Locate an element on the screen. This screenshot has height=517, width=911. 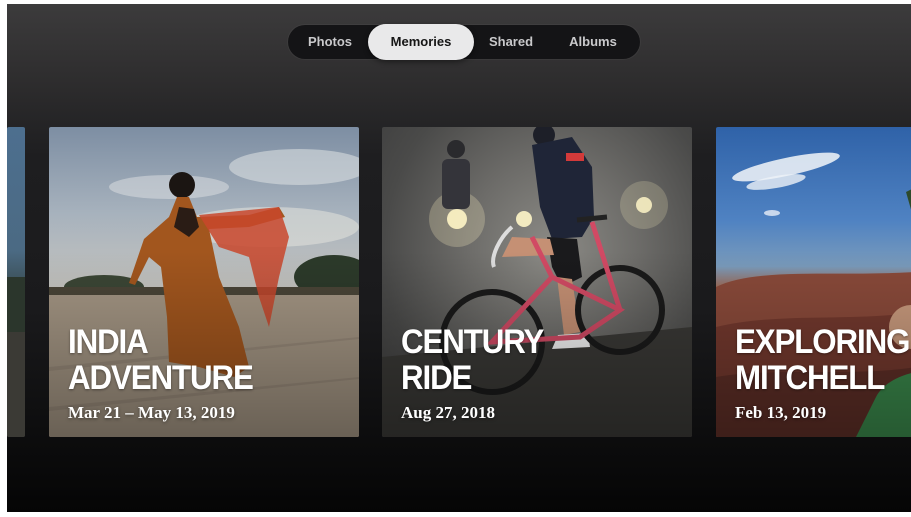
tab-shared: Shared is located at coordinates (511, 42).